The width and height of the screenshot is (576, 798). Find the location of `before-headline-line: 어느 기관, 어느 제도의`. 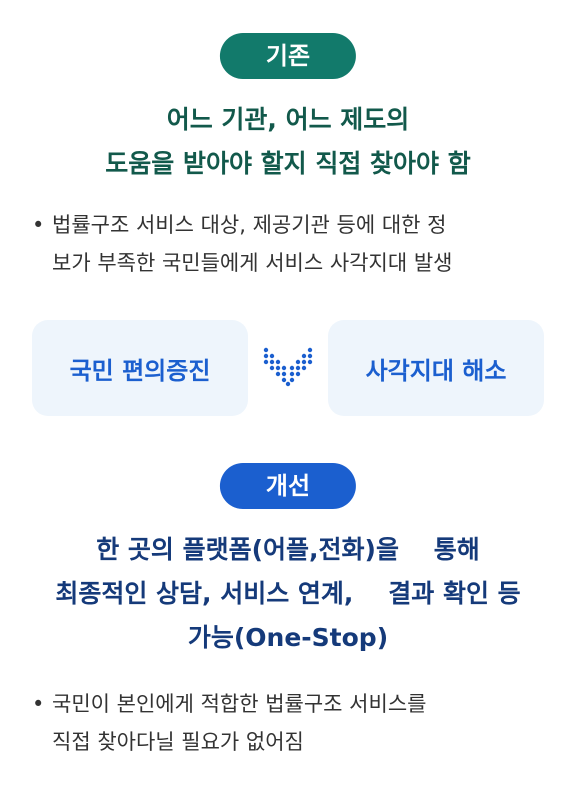

before-headline-line: 어느 기관, 어느 제도의 is located at coordinates (288, 119).